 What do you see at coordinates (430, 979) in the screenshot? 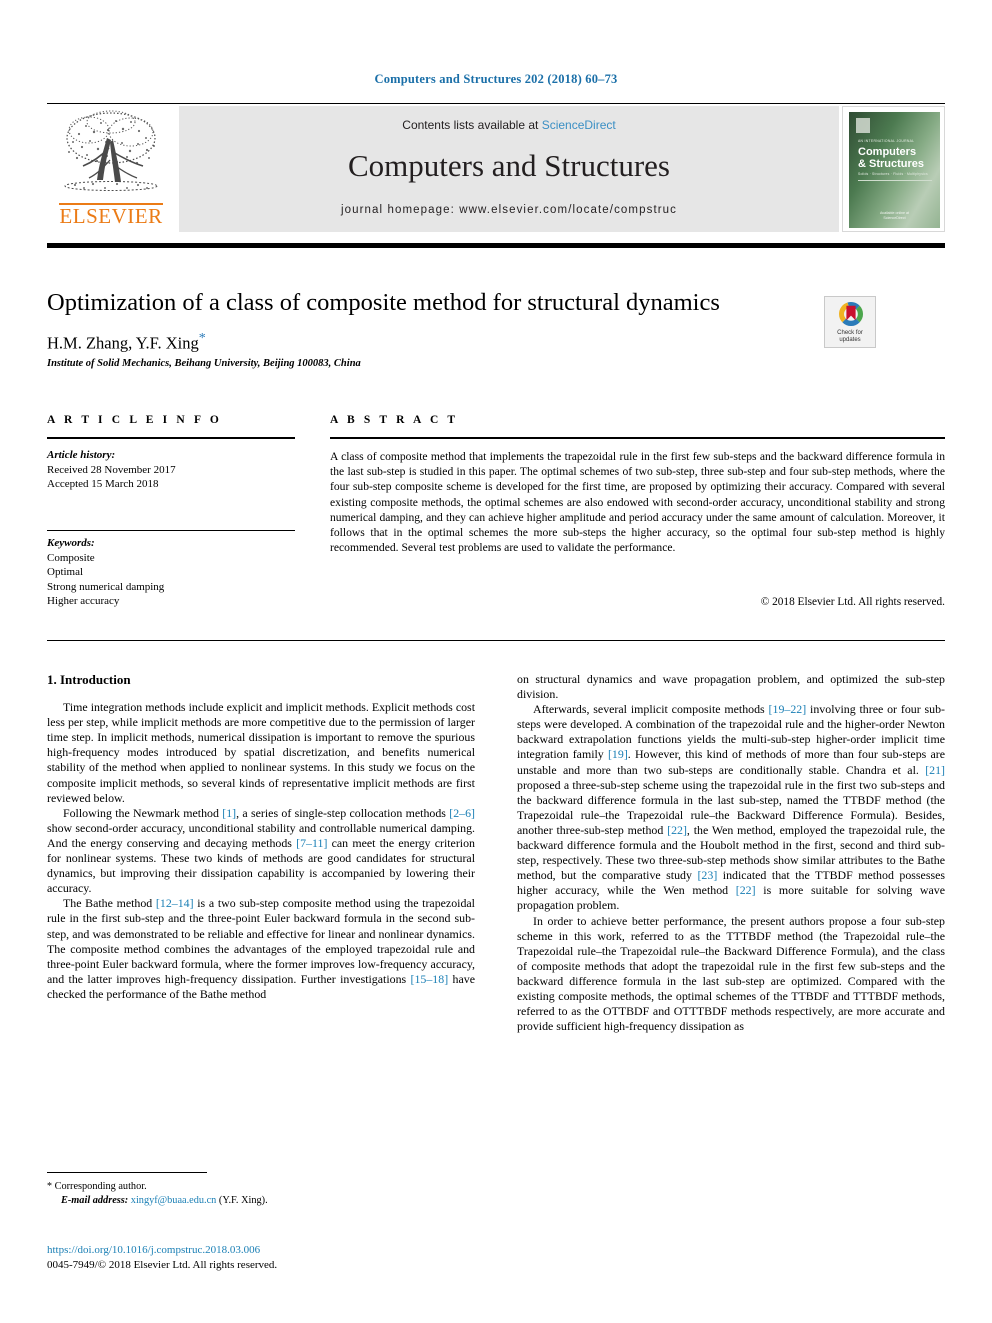
I see `citation-link: [15–18]` at bounding box center [430, 979].